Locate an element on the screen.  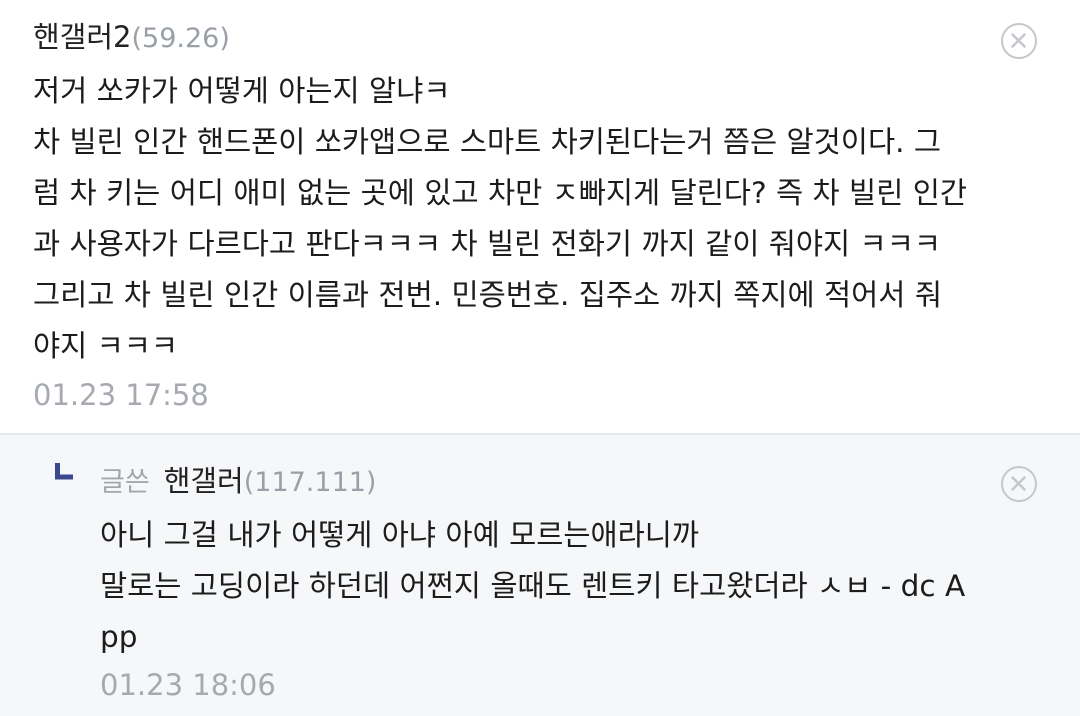
comment-delete-button is located at coordinates (1019, 41).